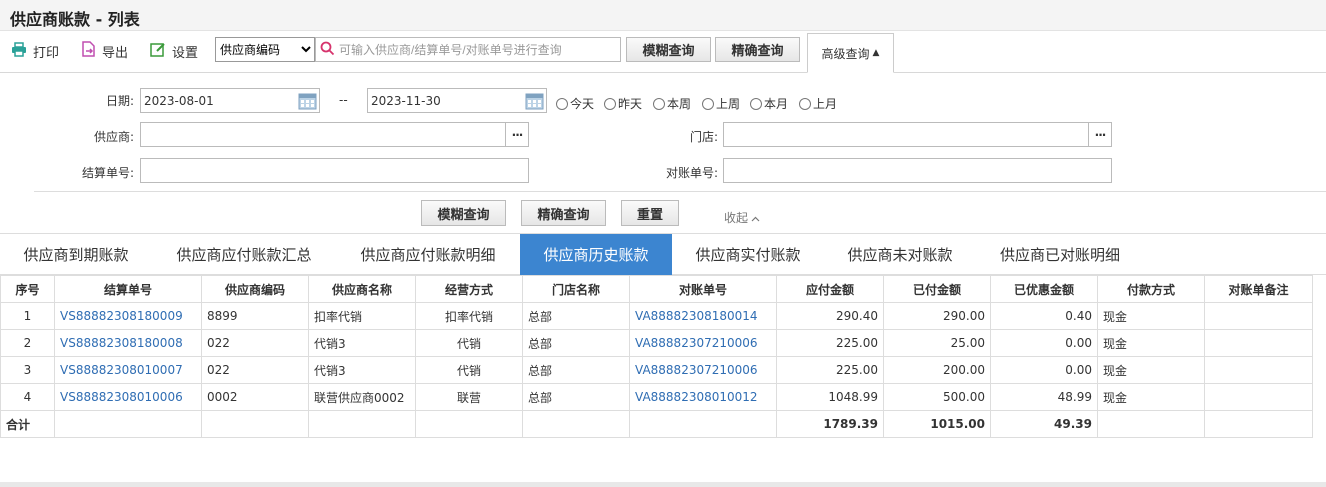 The width and height of the screenshot is (1326, 487). What do you see at coordinates (818, 103) in the screenshot?
I see `radio-last-month: 上月` at bounding box center [818, 103].